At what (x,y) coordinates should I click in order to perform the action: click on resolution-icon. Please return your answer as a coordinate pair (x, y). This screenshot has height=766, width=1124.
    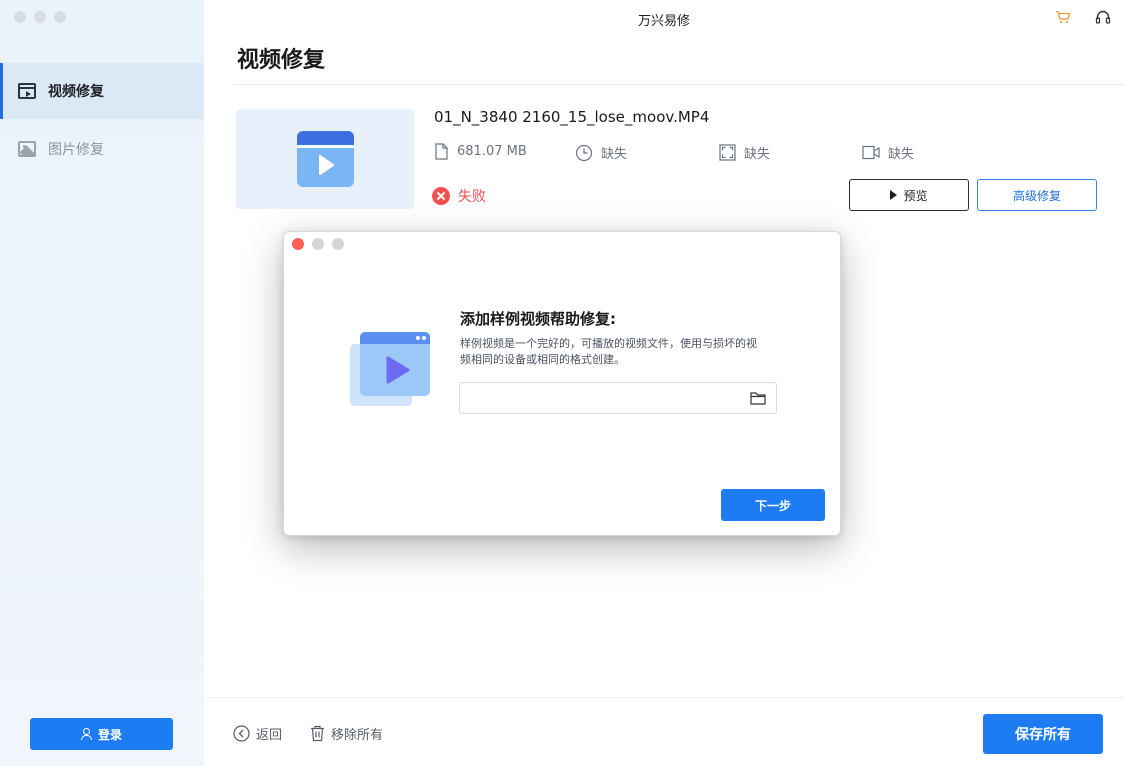
    Looking at the image, I should click on (727, 152).